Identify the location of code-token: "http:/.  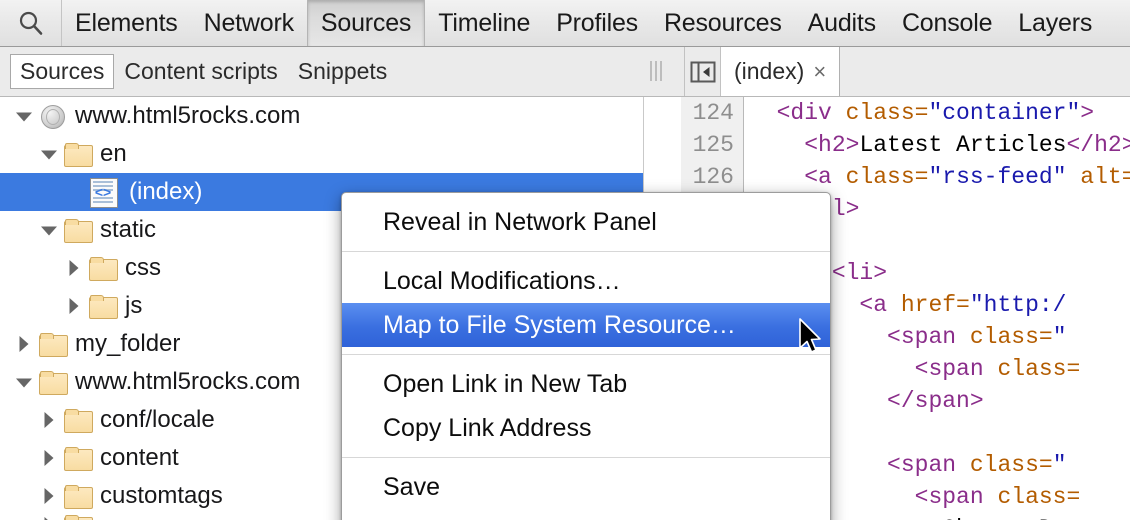
(1018, 305).